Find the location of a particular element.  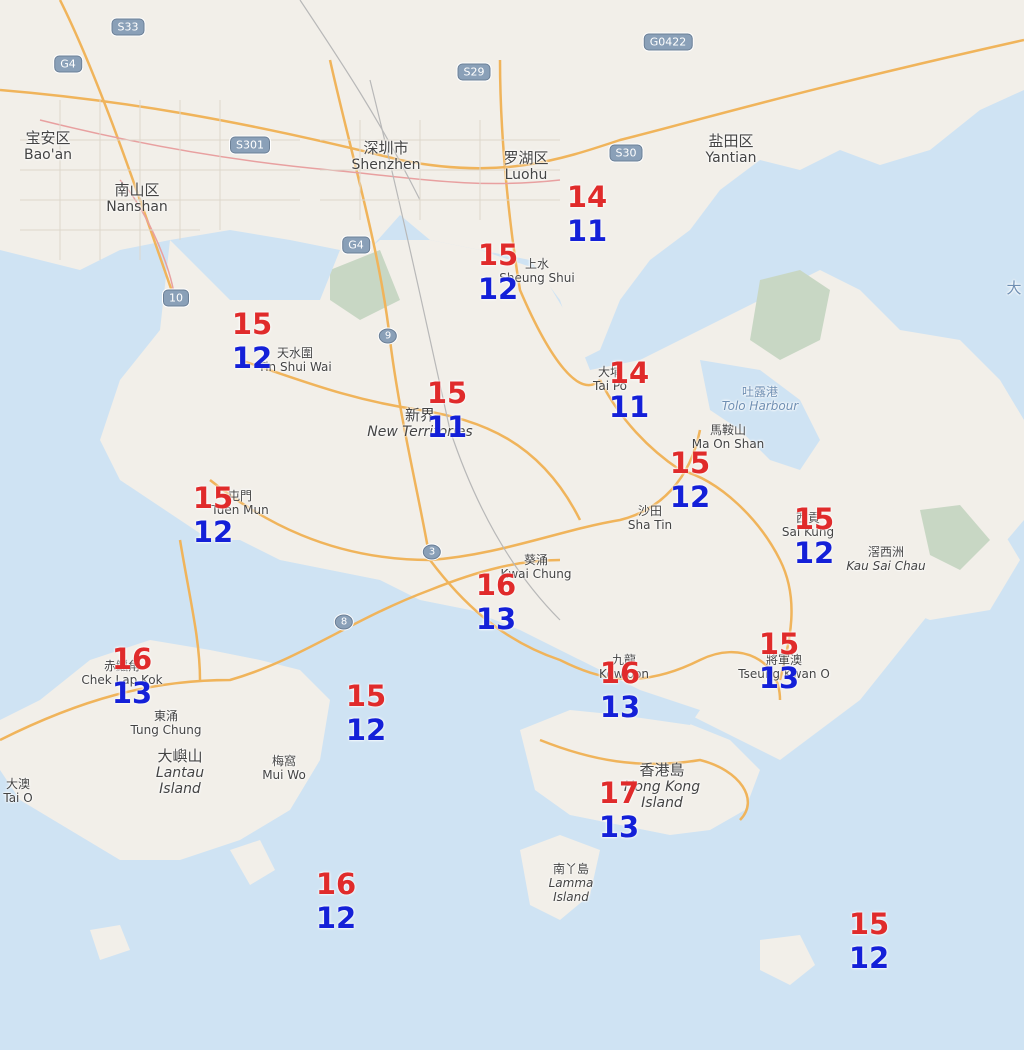

temp-station-chek-lap-kok: 16 13 is located at coordinates (132, 676).